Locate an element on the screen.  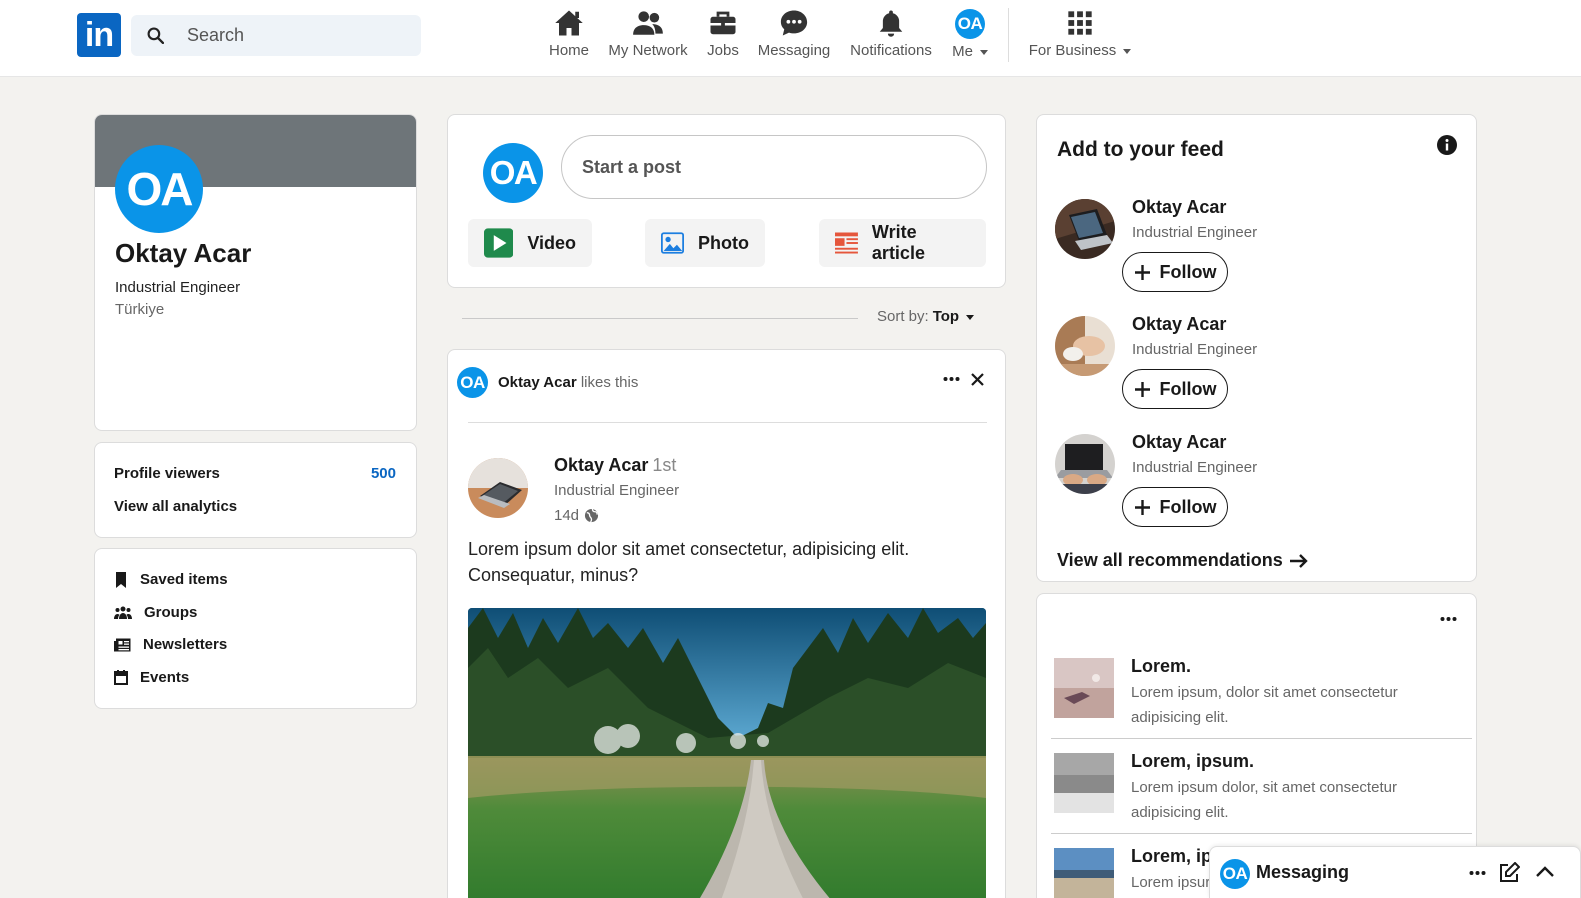
photo-button: Photo is located at coordinates (705, 243).